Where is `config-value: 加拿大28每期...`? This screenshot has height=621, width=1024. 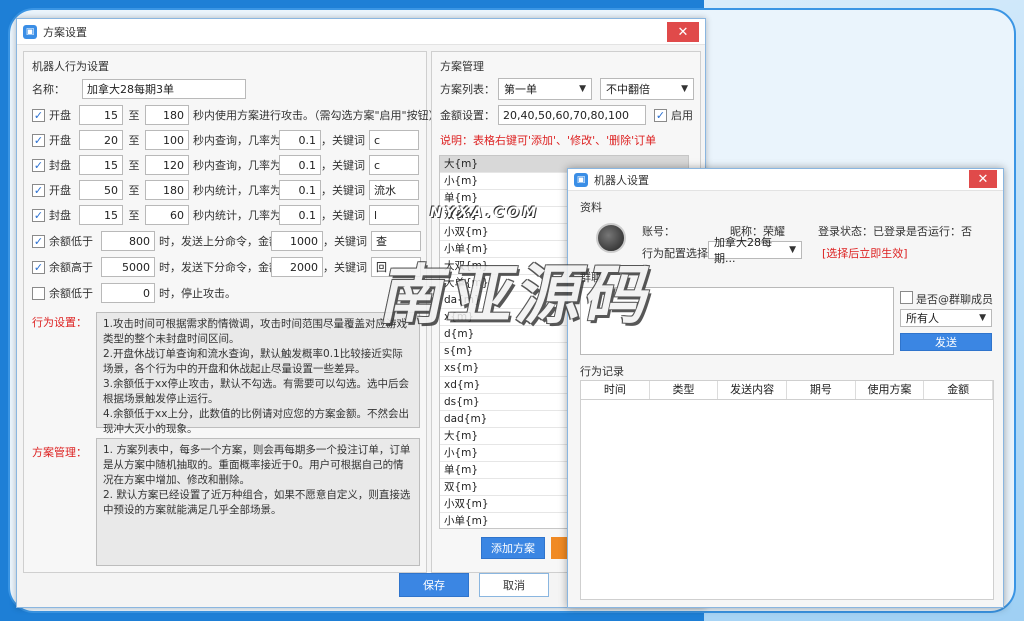
config-value: 加拿大28每期... is located at coordinates (743, 250).